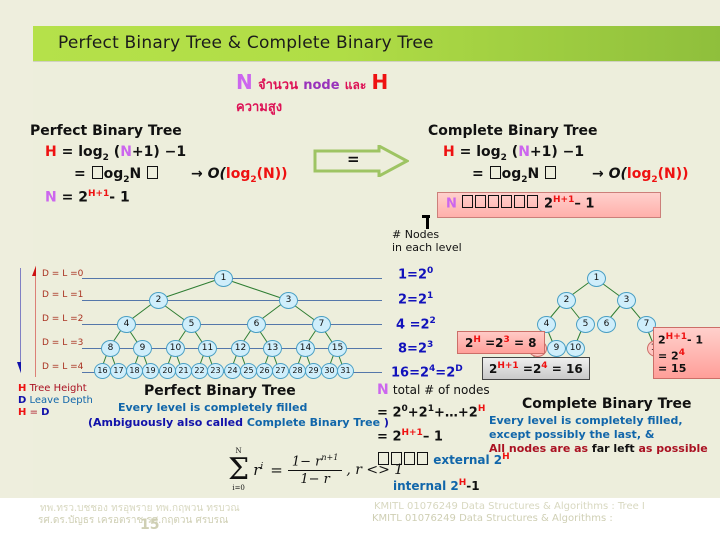 The image size is (720, 540). What do you see at coordinates (567, 369) in the screenshot?
I see `callout-2h1-tail: = 16` at bounding box center [567, 369].